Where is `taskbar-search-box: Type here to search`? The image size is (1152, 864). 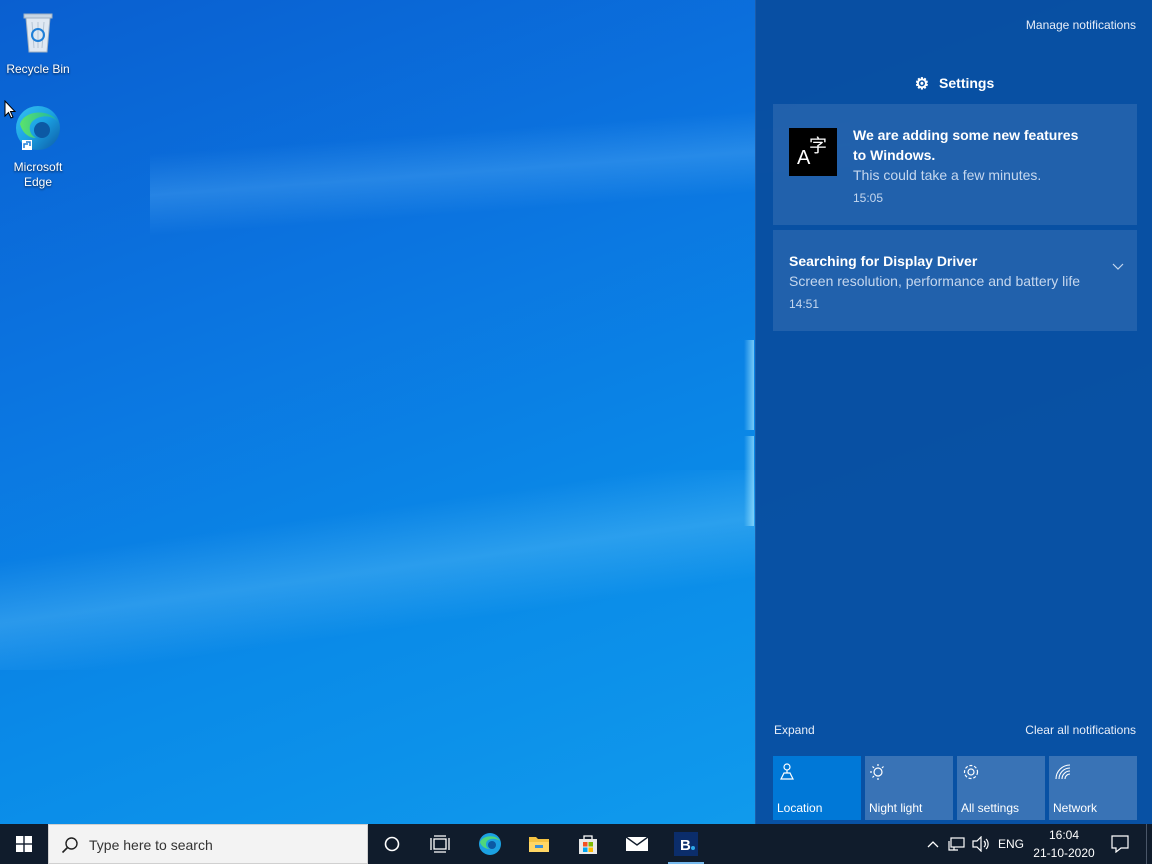 taskbar-search-box: Type here to search is located at coordinates (208, 844).